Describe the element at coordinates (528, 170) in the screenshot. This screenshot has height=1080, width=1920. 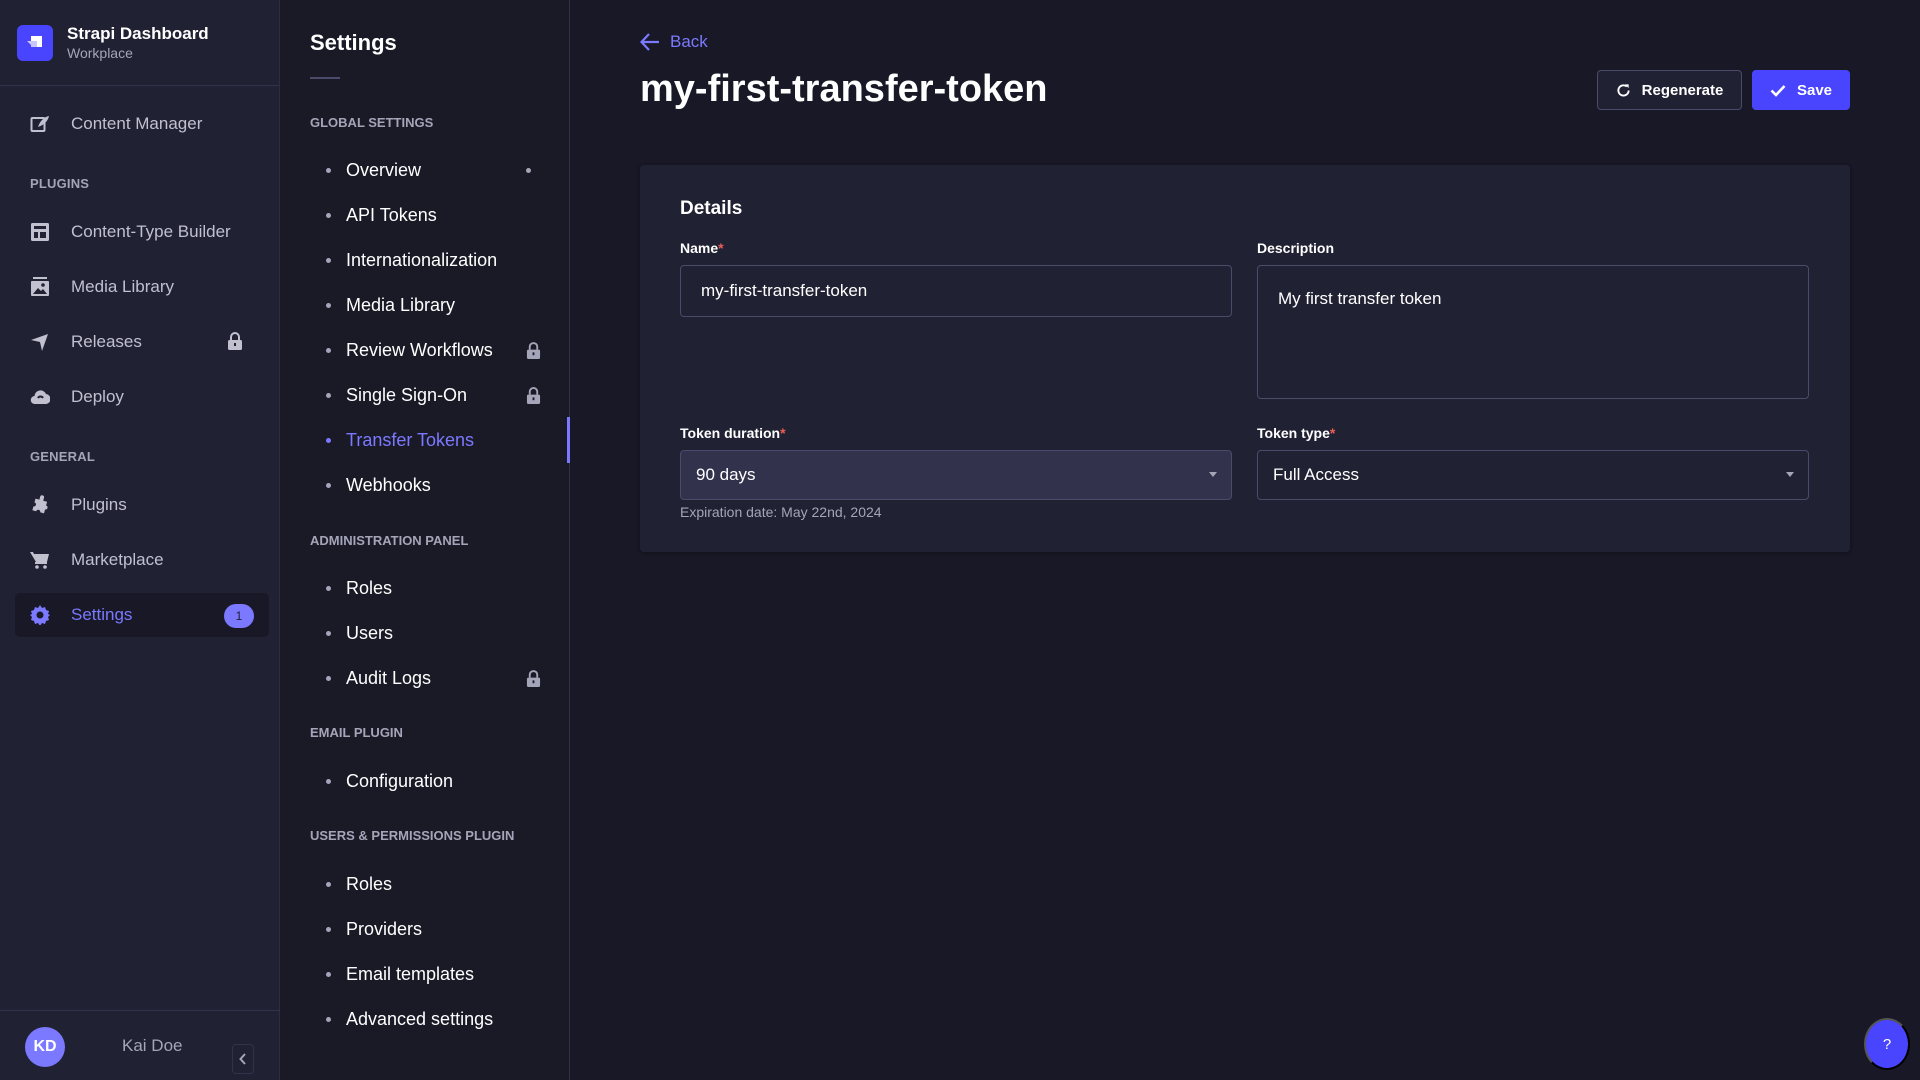
I see `update-indicator-icon` at that location.